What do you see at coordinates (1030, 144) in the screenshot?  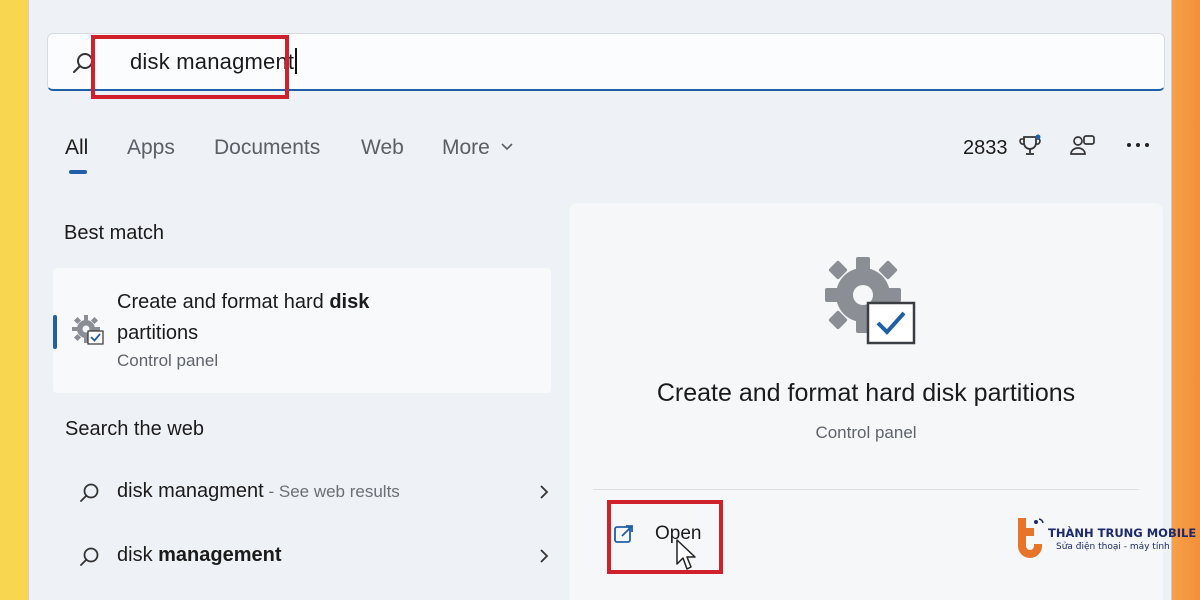 I see `trophy-icon` at bounding box center [1030, 144].